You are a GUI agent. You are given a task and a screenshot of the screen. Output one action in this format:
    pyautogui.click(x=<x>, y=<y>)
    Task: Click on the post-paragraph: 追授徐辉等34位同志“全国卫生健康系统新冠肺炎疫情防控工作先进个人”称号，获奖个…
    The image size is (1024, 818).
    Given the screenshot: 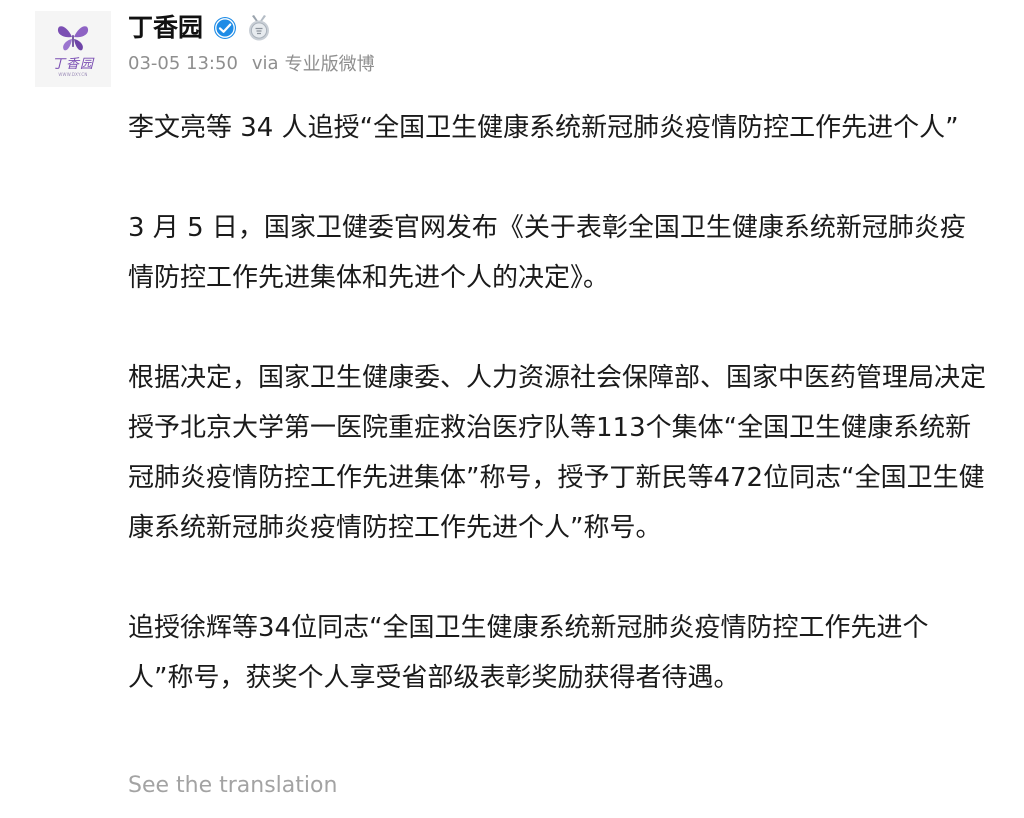 What is the action you would take?
    pyautogui.click(x=528, y=653)
    